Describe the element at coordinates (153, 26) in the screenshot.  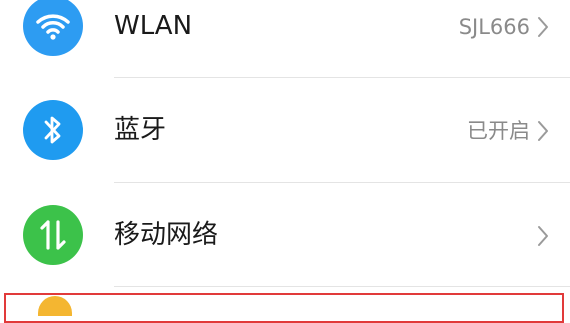
I see `wlan-label: WLAN` at that location.